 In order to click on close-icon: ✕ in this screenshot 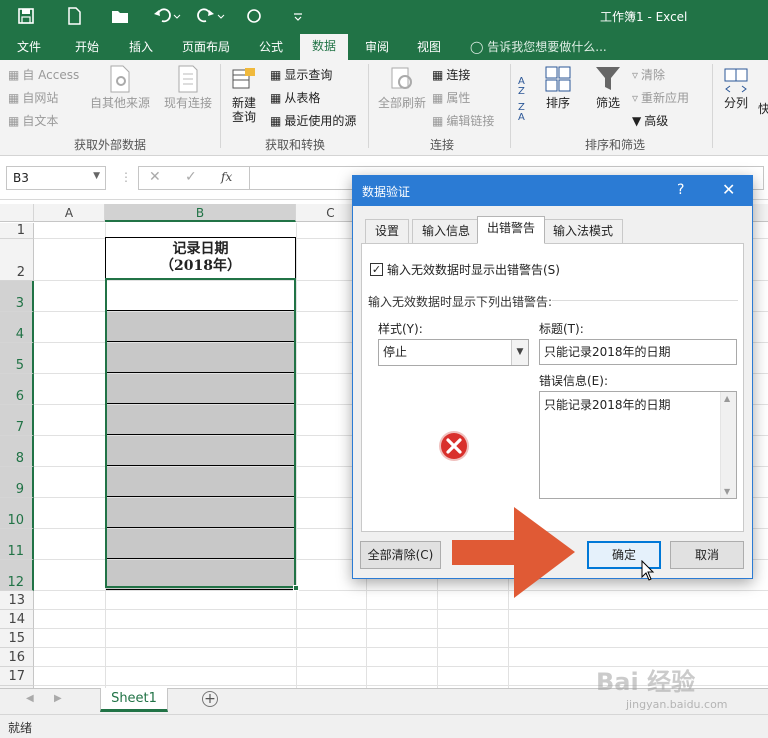, I will do `click(728, 189)`.